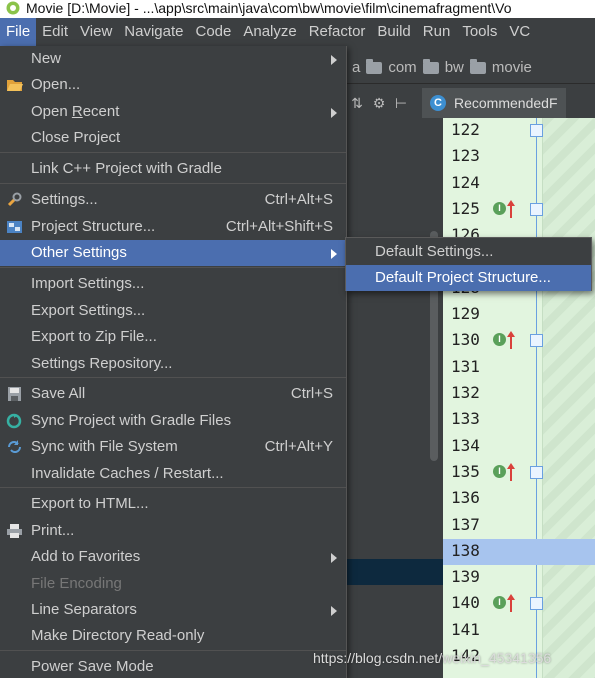  Describe the element at coordinates (14, 199) in the screenshot. I see `wrench-icon` at that location.